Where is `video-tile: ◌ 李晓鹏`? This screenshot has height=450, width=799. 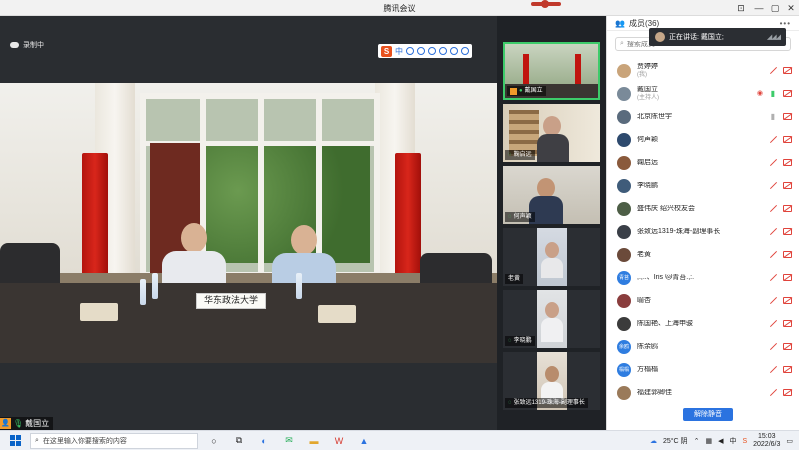
video-tile: ◌ 李晓鹏 is located at coordinates (551, 319).